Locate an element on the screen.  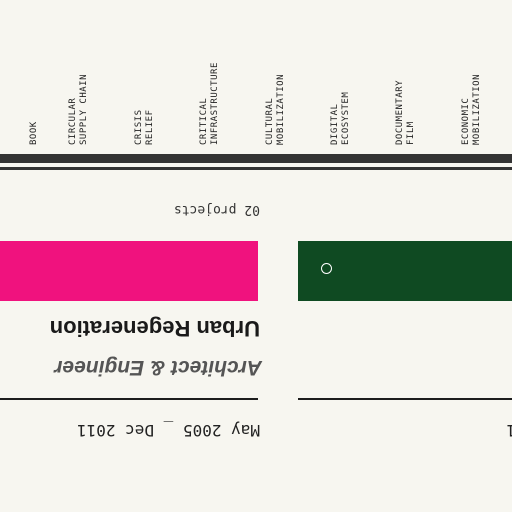
header-divider-thick is located at coordinates (256, 158).